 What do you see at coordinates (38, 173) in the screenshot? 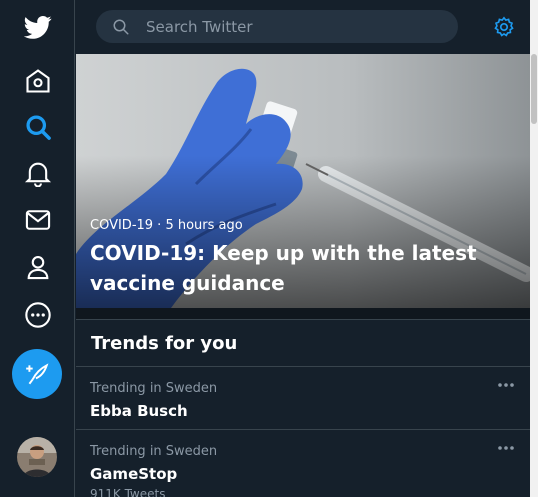
I see `bell-icon` at bounding box center [38, 173].